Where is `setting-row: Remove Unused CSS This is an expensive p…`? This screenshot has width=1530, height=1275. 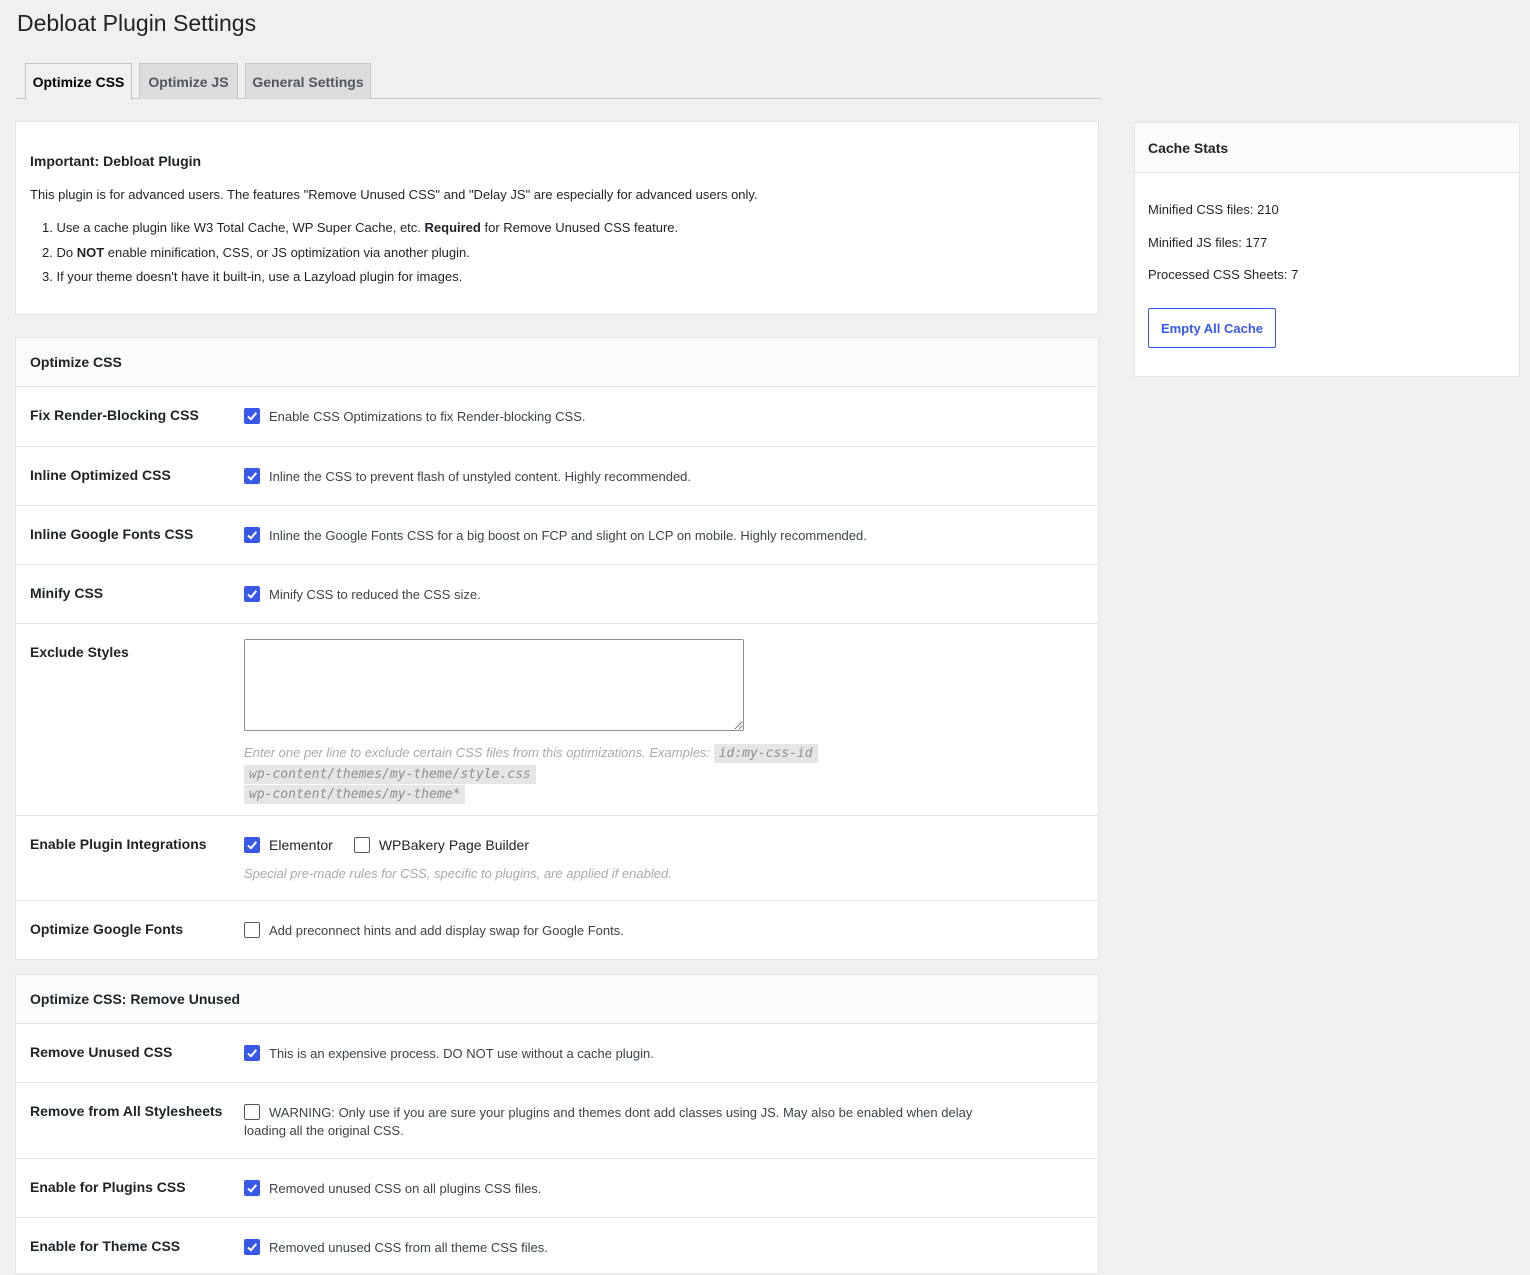
setting-row: Remove Unused CSS This is an expensive p… is located at coordinates (557, 1053).